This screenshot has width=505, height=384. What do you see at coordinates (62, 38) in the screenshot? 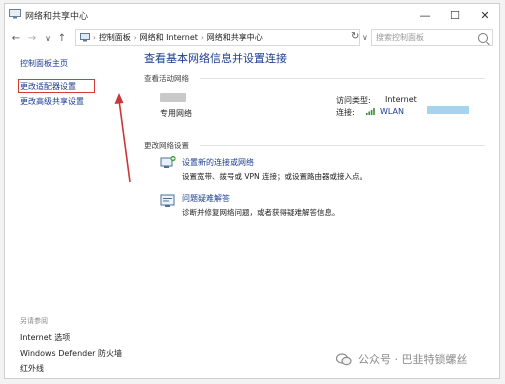
I see `up-button: ↑` at bounding box center [62, 38].